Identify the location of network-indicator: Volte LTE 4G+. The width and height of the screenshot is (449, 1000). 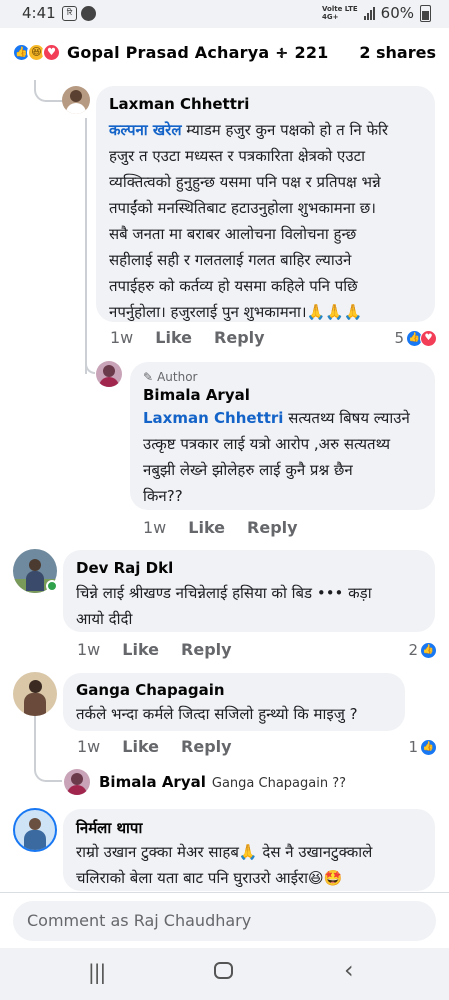
(340, 13).